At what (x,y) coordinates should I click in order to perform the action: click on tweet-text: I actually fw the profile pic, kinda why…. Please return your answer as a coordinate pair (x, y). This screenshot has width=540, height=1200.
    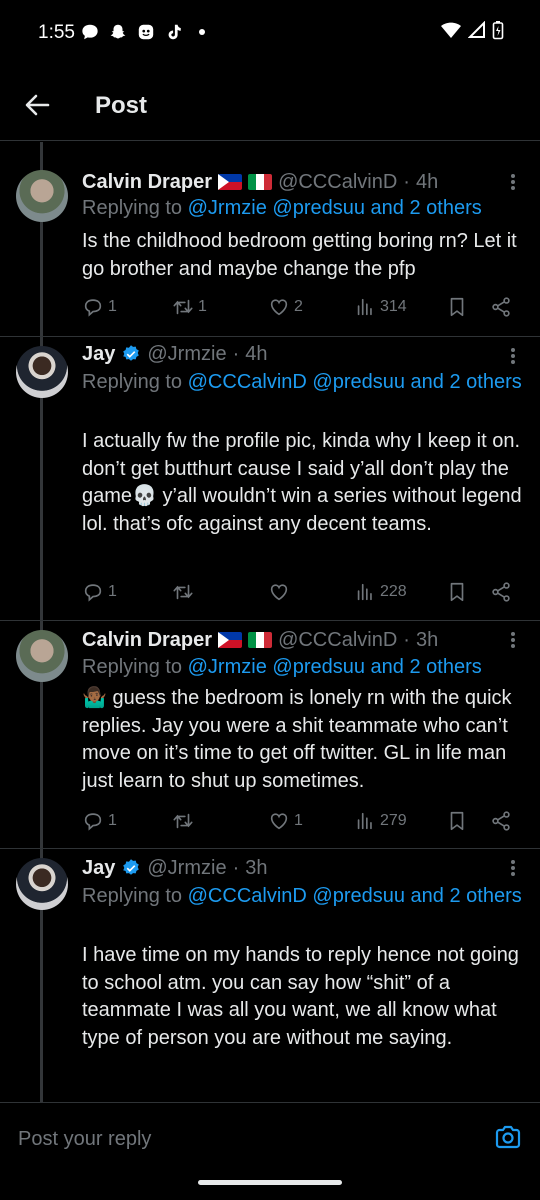
    Looking at the image, I should click on (302, 482).